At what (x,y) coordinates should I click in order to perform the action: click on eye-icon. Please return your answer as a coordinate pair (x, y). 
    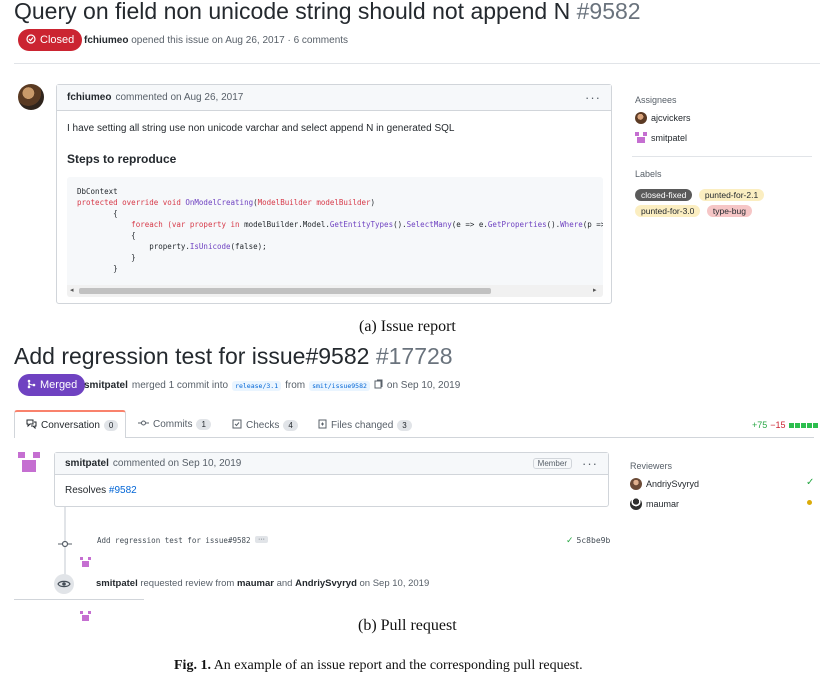
    Looking at the image, I should click on (64, 584).